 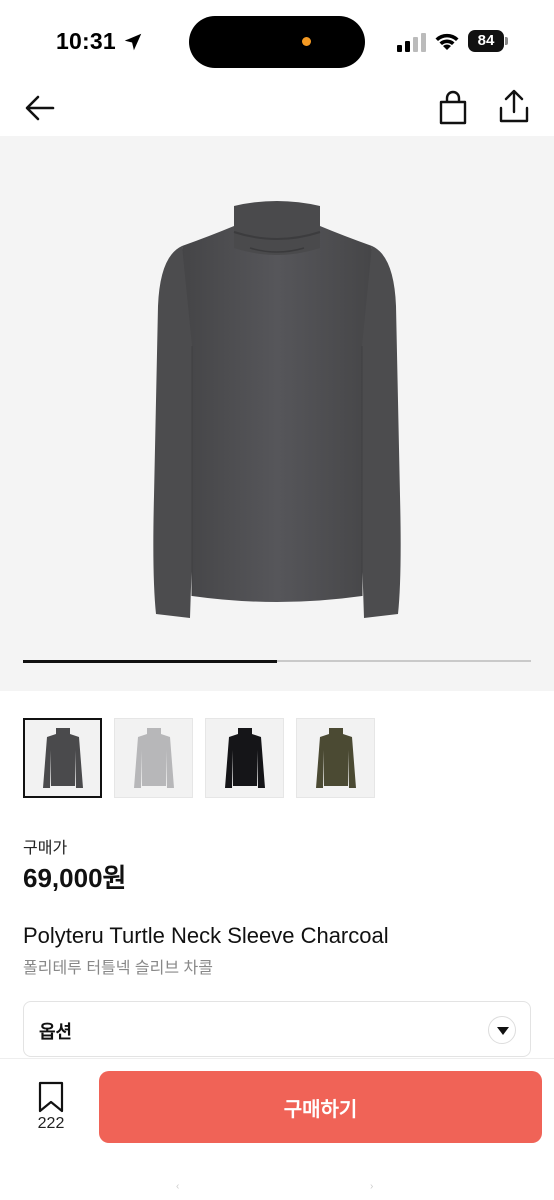 I want to click on cellular-signal-icon, so click(x=411, y=42).